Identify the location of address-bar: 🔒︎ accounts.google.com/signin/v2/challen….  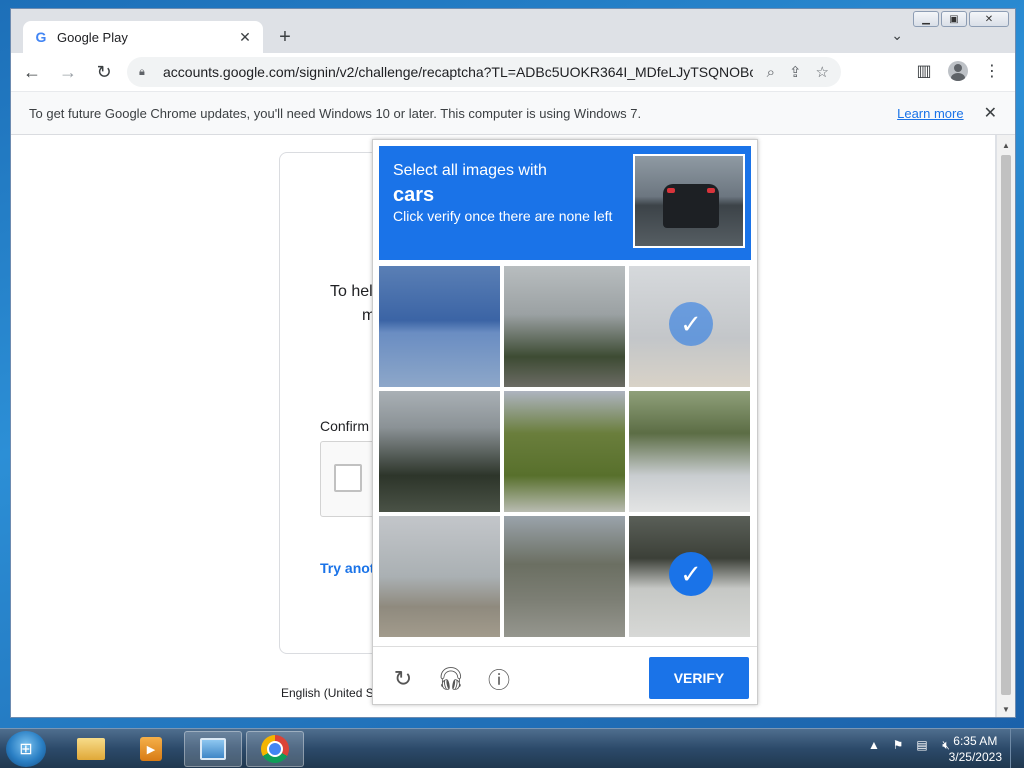
(484, 72).